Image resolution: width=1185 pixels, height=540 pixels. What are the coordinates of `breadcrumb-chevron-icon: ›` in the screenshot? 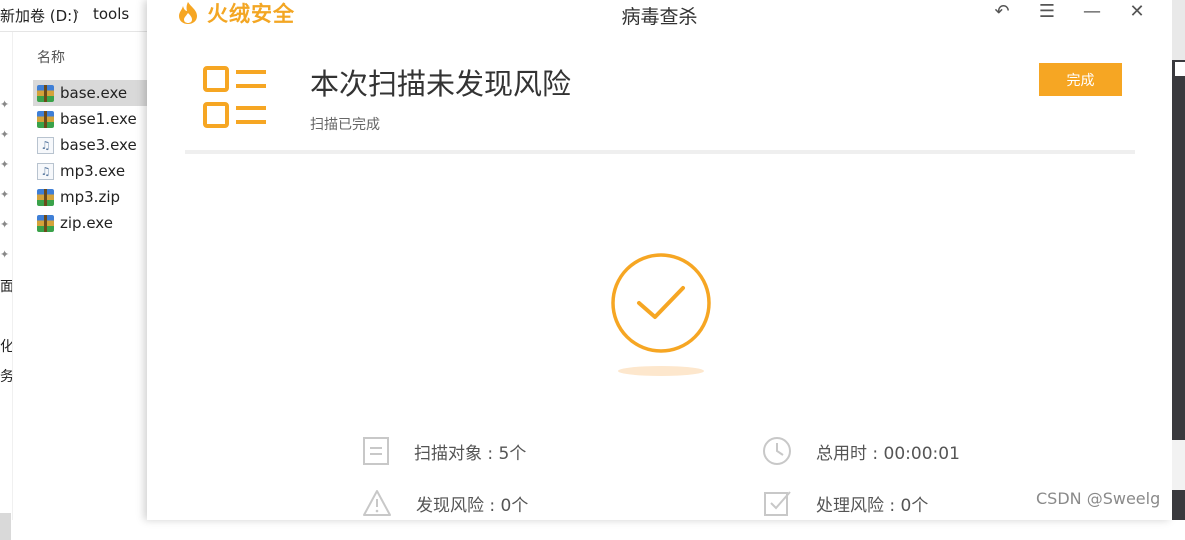 It's located at (76, 12).